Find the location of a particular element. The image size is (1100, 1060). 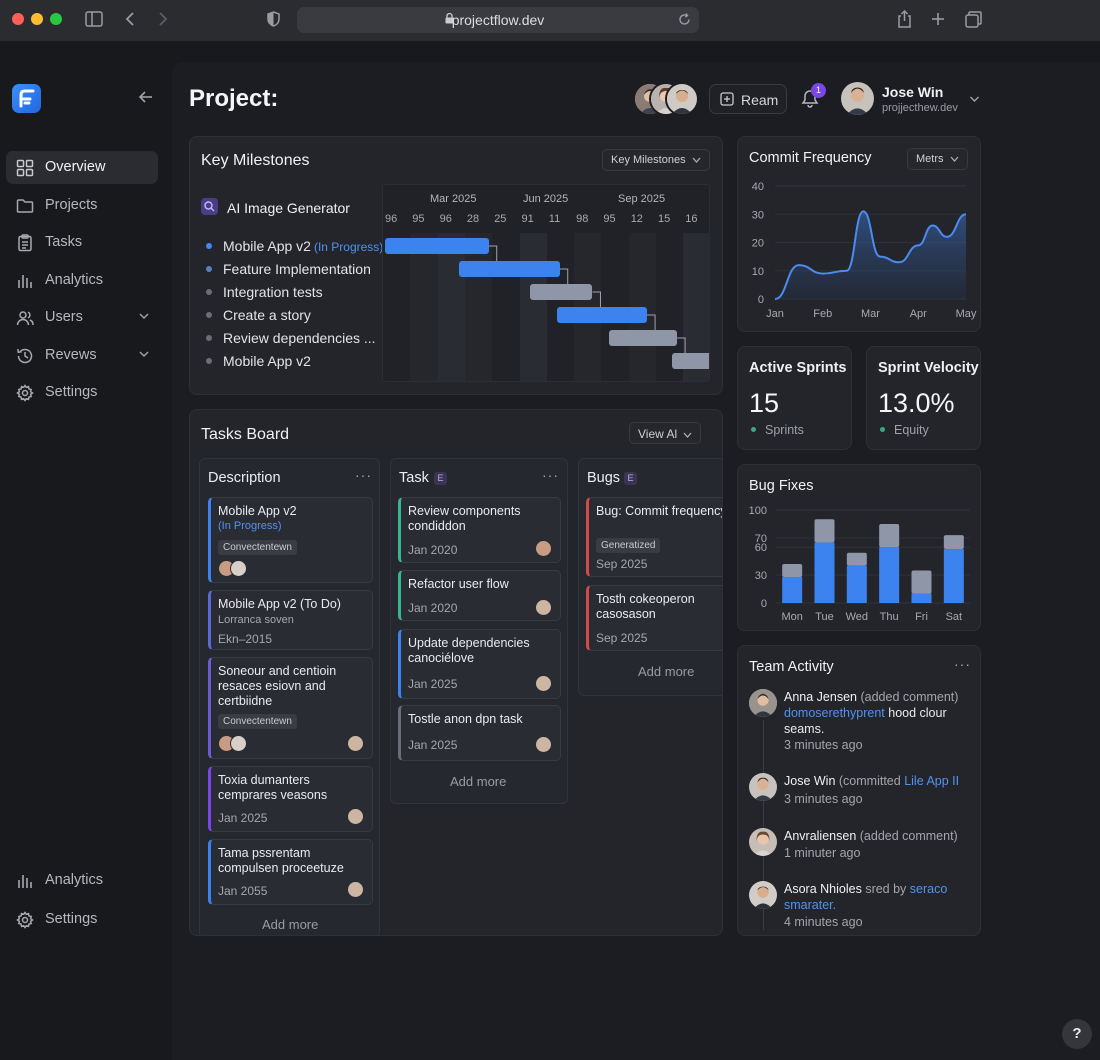

clipboard-icon is located at coordinates (25, 243).